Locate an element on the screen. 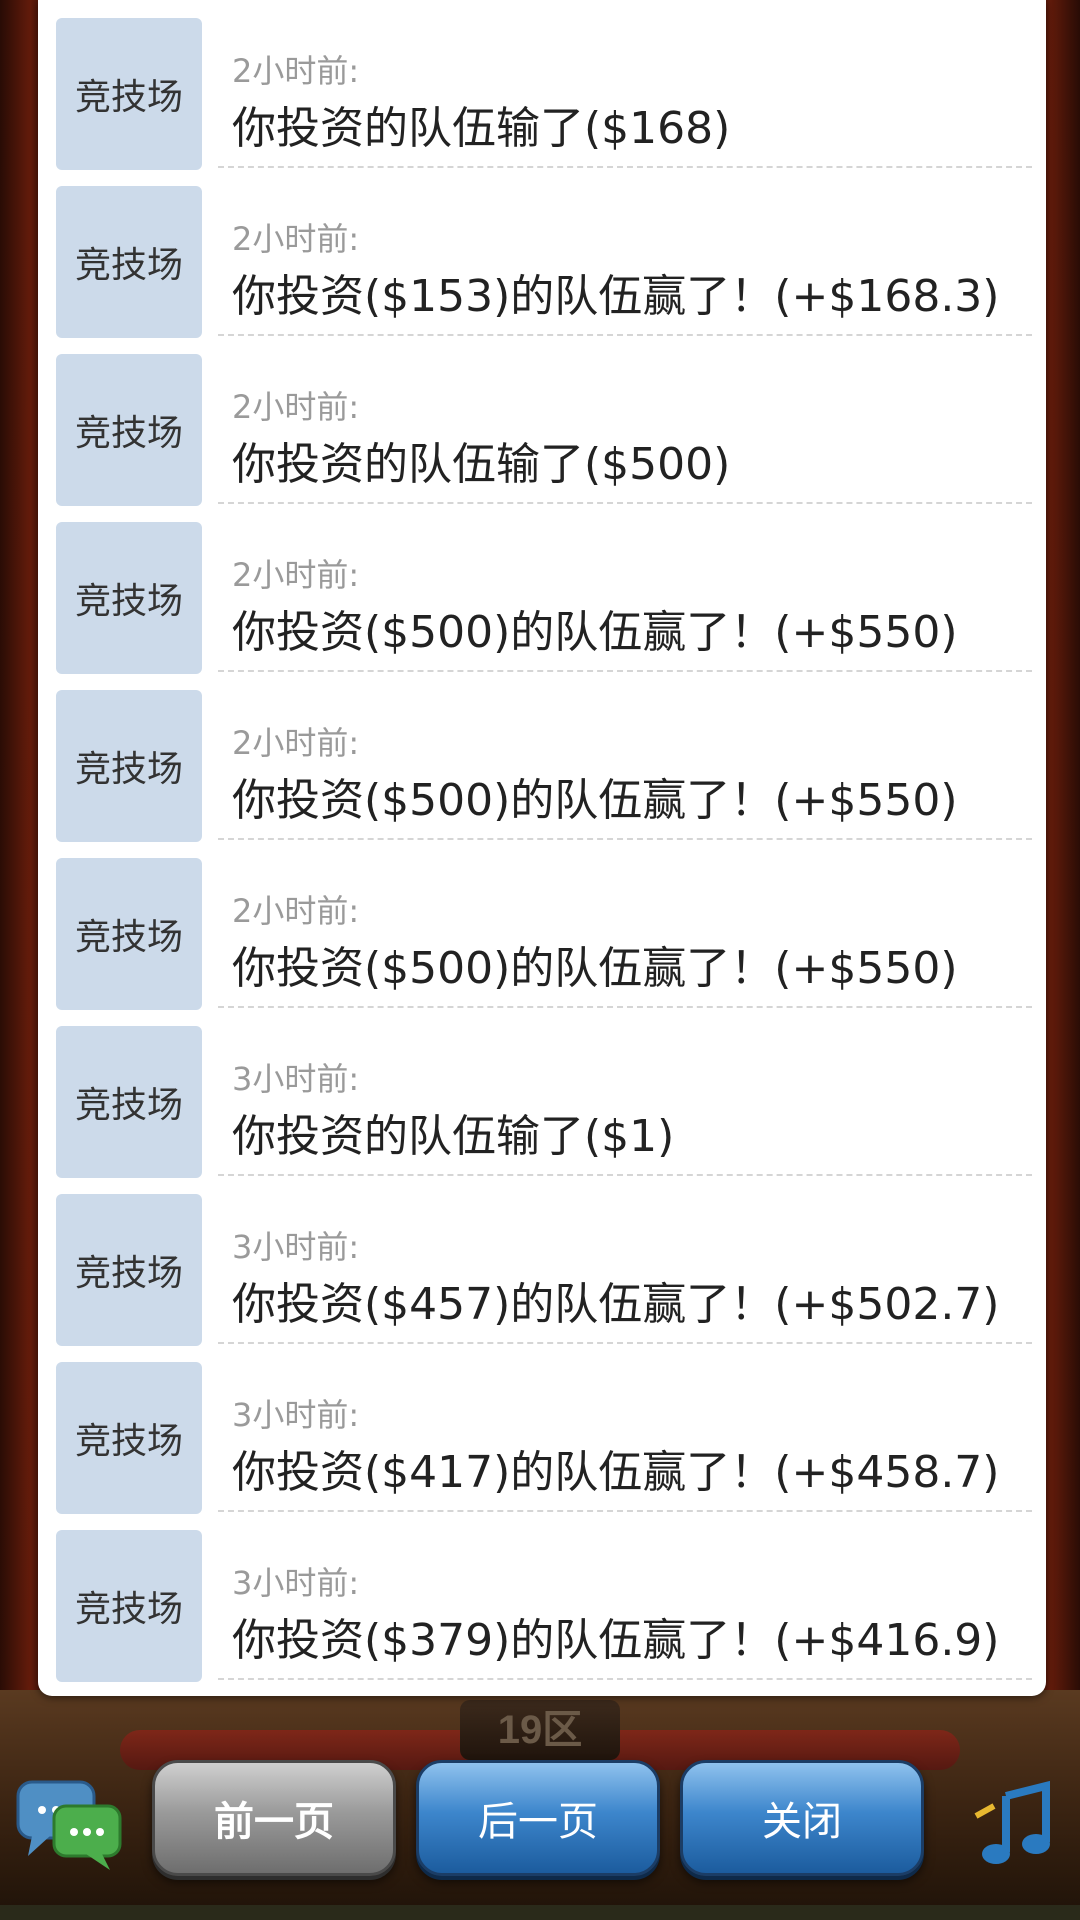 This screenshot has height=1920, width=1080. list-item: 竞技场 3小时前: 你投资($417)的队伍赢了！(+$458.7) is located at coordinates (542, 1429).